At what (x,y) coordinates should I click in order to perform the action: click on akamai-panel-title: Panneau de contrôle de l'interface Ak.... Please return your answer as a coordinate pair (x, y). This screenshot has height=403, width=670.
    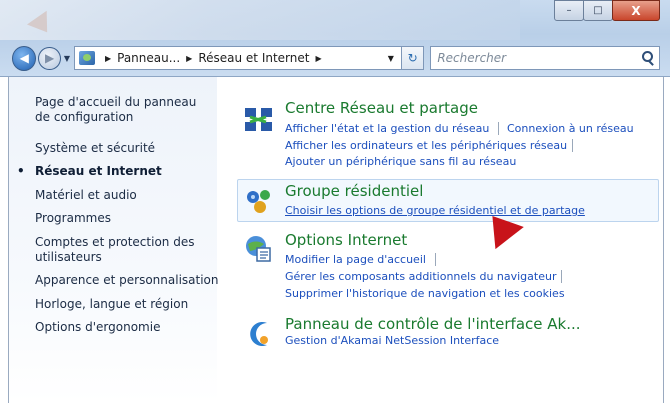
    Looking at the image, I should click on (433, 324).